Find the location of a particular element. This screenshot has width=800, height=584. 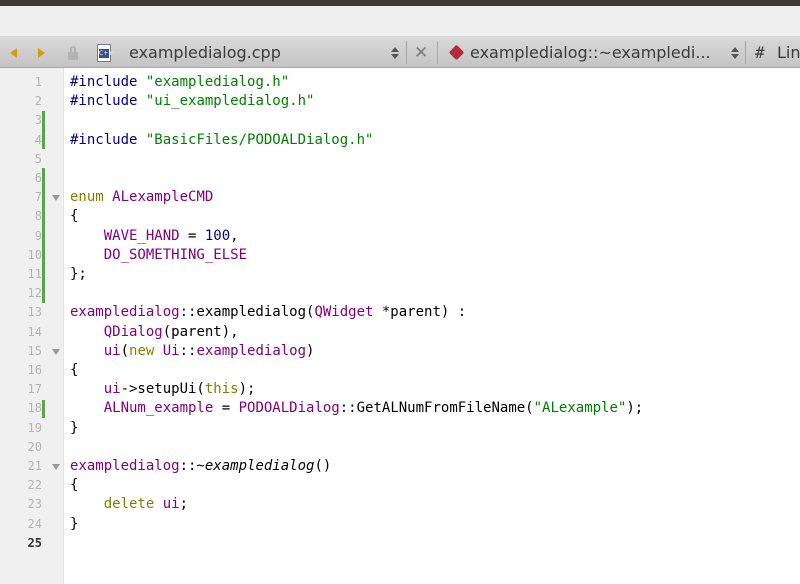

code-token: this is located at coordinates (221, 389).